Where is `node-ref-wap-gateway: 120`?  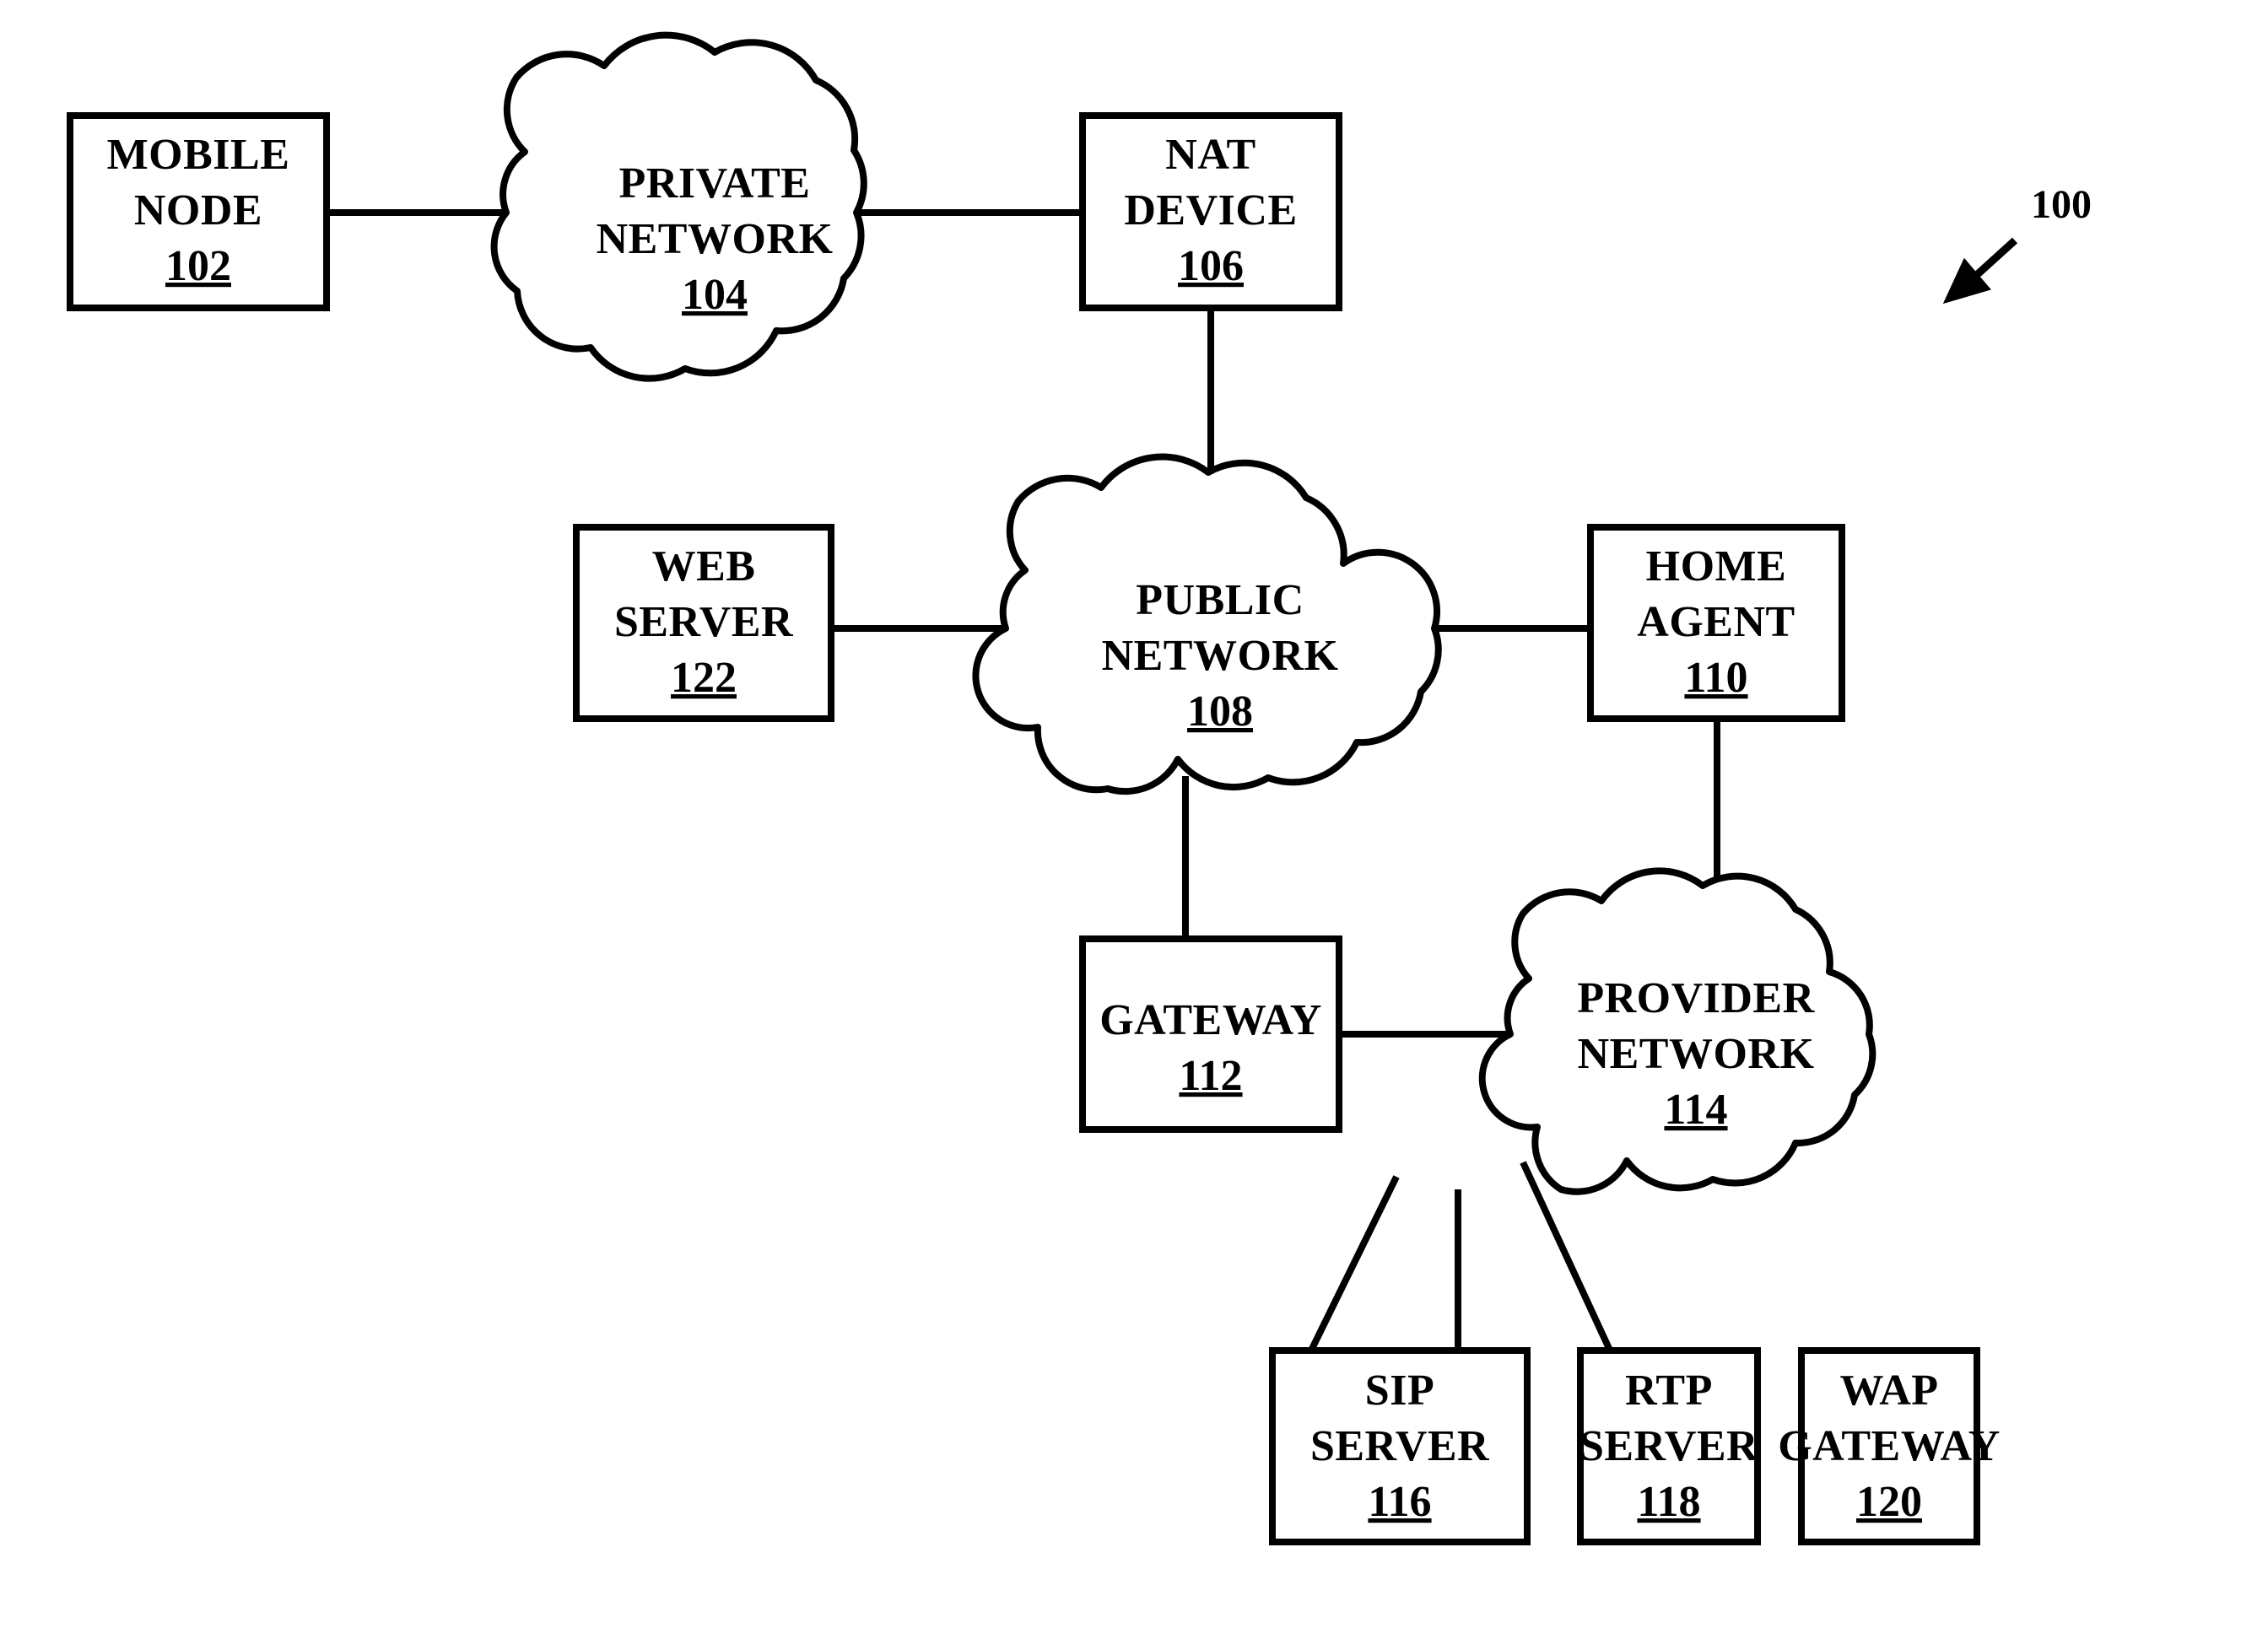 node-ref-wap-gateway: 120 is located at coordinates (1889, 1502).